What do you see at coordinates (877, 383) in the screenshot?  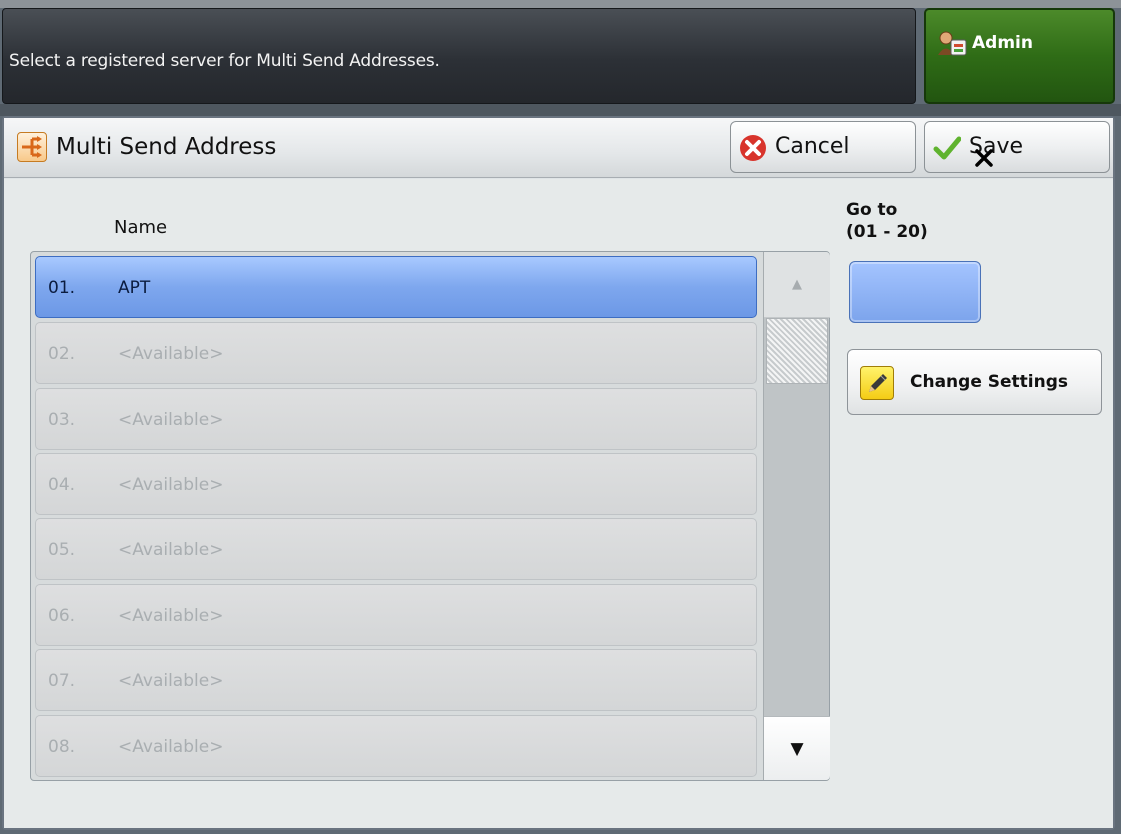 I see `pencil-icon` at bounding box center [877, 383].